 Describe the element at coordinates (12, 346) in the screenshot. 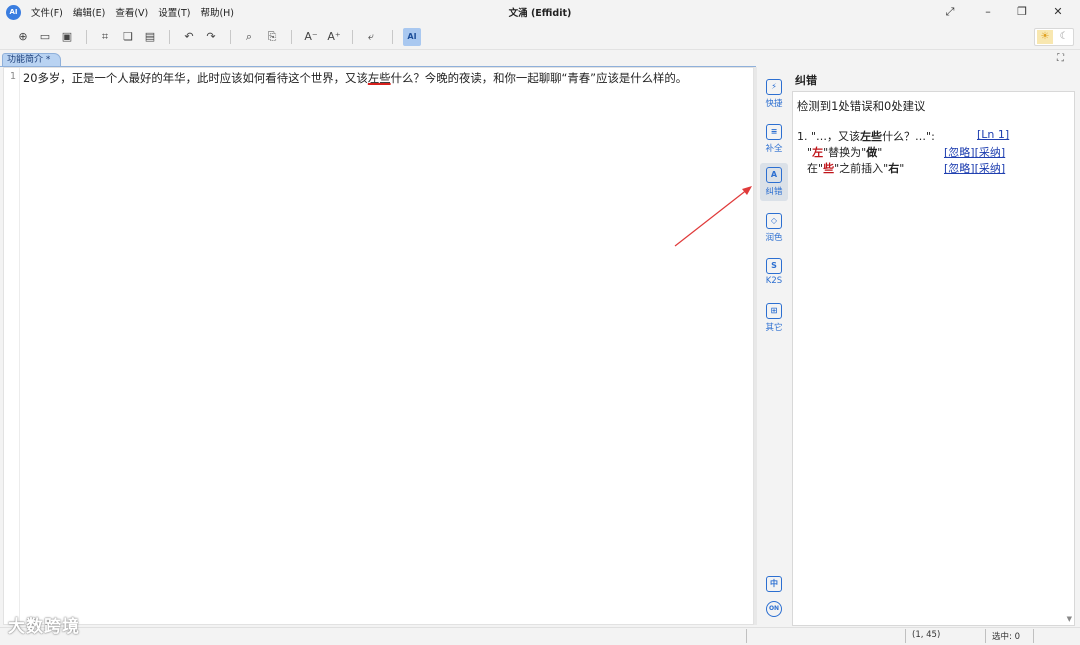

I see `line-gutter: 1` at that location.